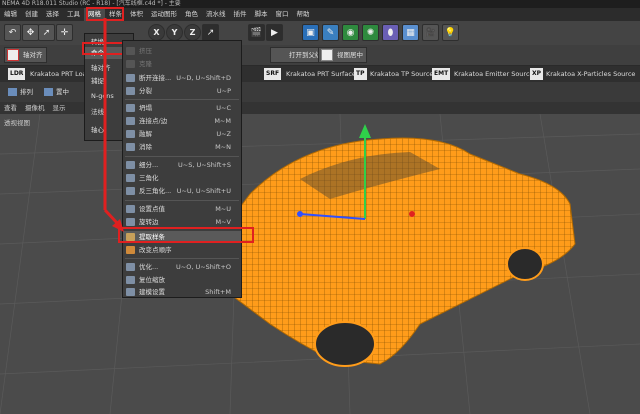 The width and height of the screenshot is (640, 414). I want to click on center-button: 置中, so click(56, 92).